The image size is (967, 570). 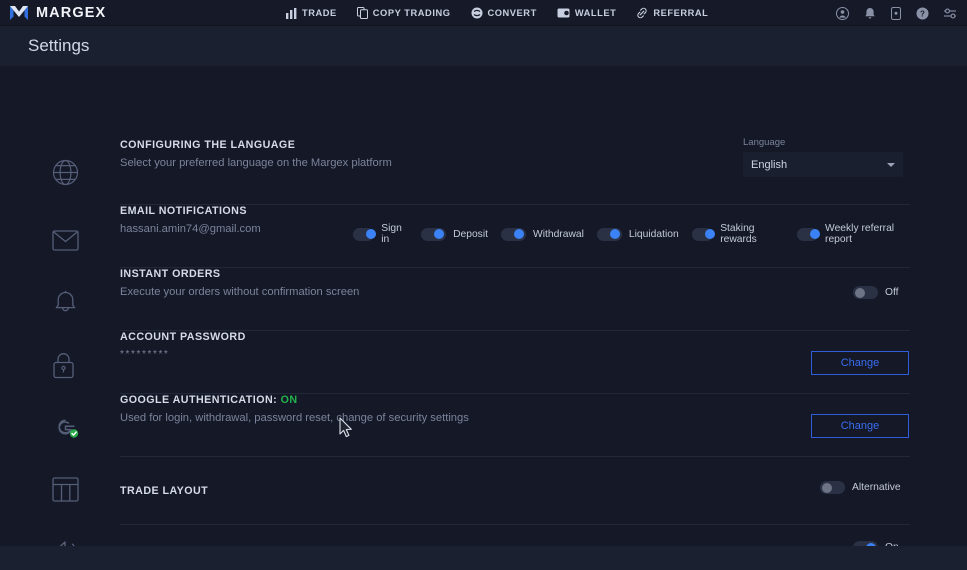 What do you see at coordinates (823, 164) in the screenshot?
I see `language-select: English` at bounding box center [823, 164].